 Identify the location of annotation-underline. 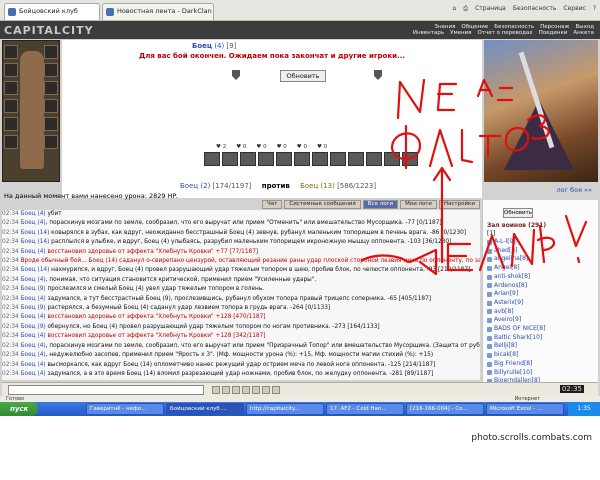
(385, 259).